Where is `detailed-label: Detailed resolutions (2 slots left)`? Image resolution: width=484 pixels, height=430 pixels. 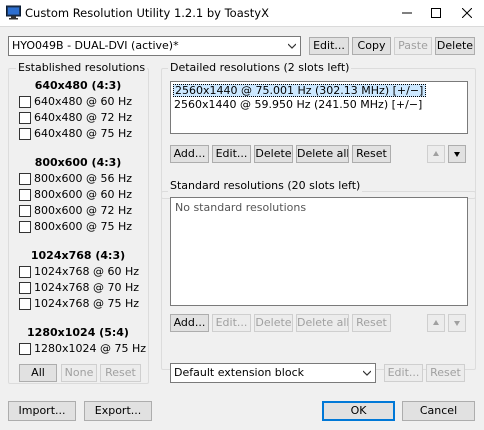 detailed-label: Detailed resolutions (2 slots left) is located at coordinates (260, 67).